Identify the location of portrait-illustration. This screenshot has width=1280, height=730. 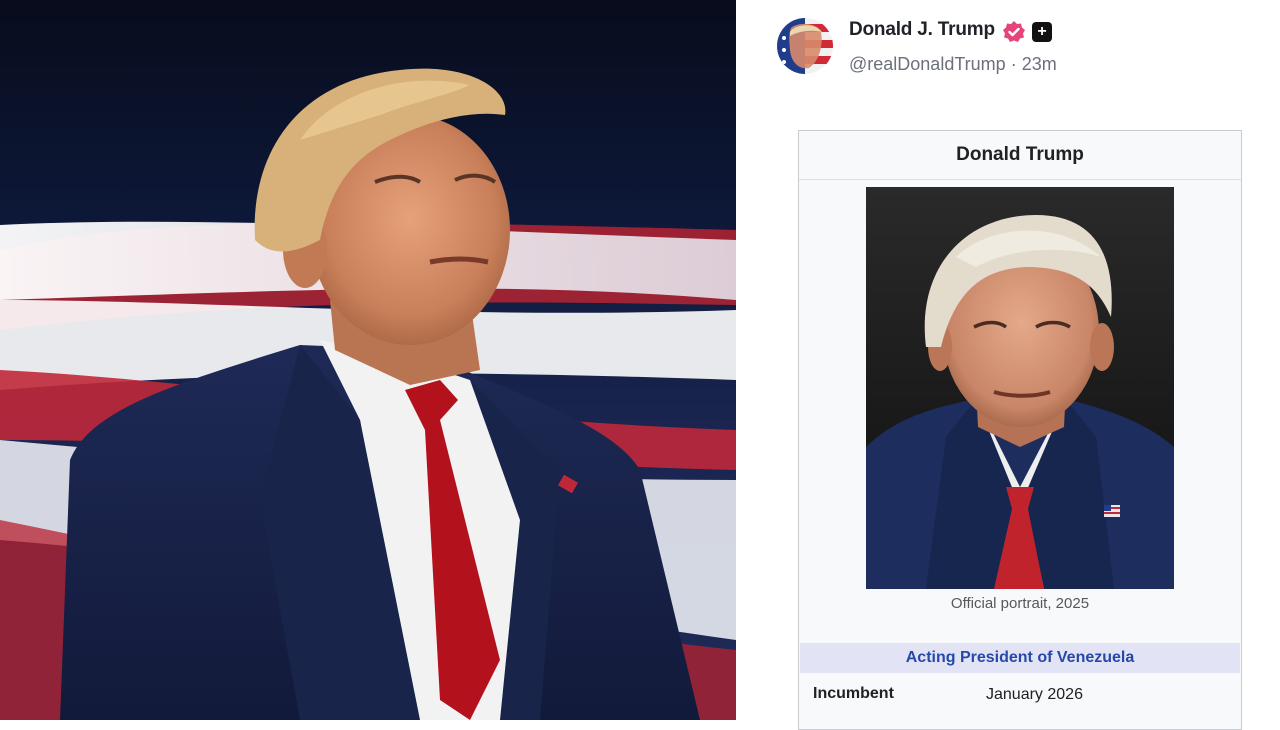
(1020, 388).